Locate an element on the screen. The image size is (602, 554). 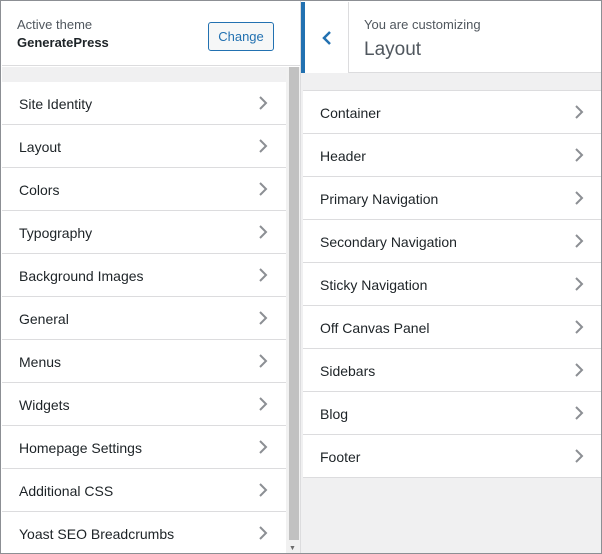
section-label: General is located at coordinates (44, 319).